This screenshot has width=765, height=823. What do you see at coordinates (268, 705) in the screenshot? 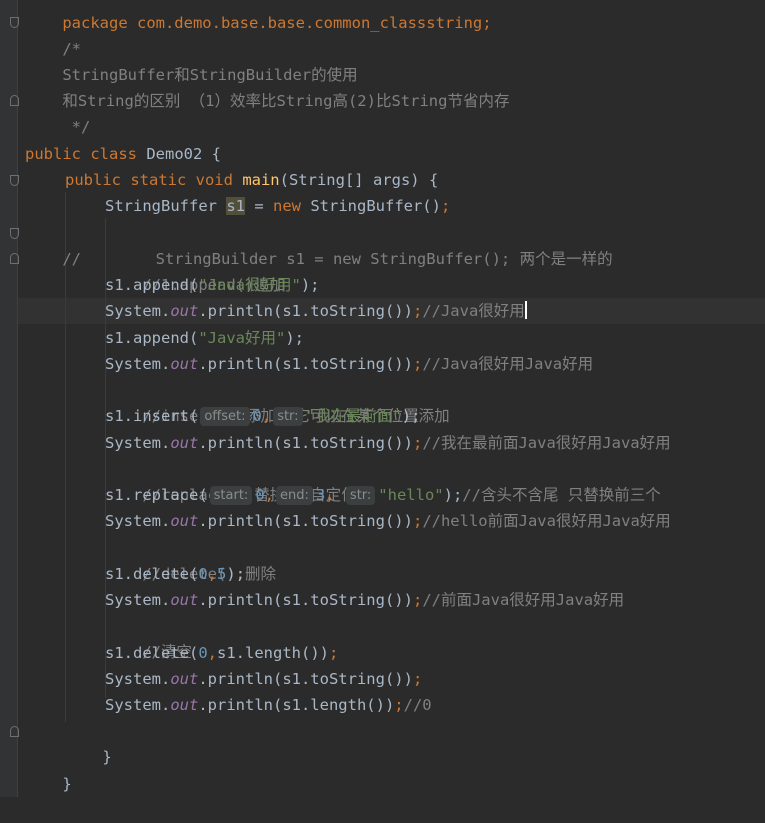
I see `code-line: System.out.println(s1.length());//0` at bounding box center [268, 705].